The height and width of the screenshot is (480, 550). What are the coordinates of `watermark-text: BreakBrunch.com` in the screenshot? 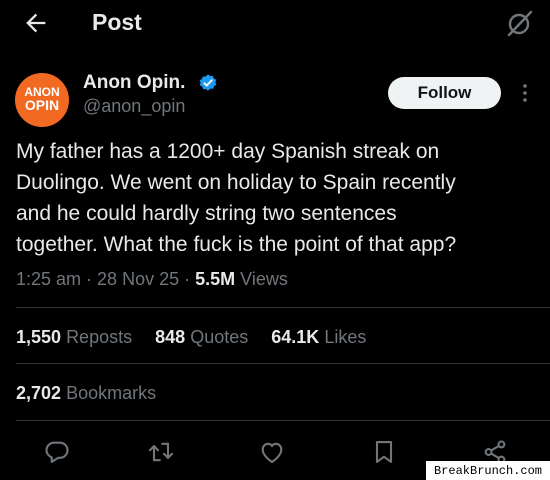 It's located at (488, 470).